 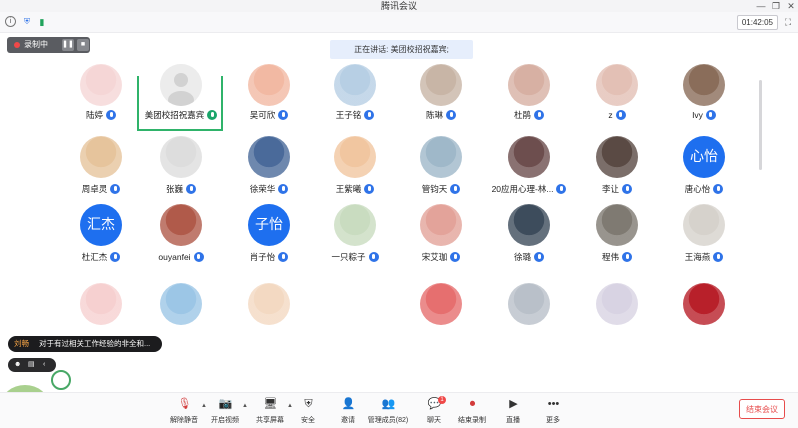 I want to click on restore-icon: ❐, so click(x=776, y=6).